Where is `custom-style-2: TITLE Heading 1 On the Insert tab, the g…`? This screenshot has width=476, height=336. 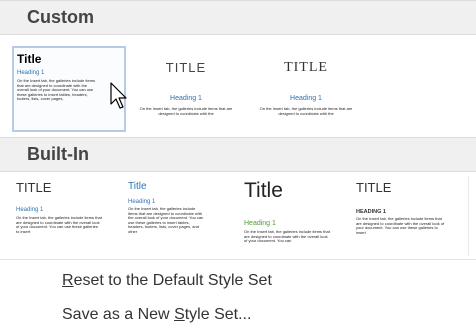
custom-style-2: TITLE Heading 1 On the Insert tab, the g… is located at coordinates (186, 89).